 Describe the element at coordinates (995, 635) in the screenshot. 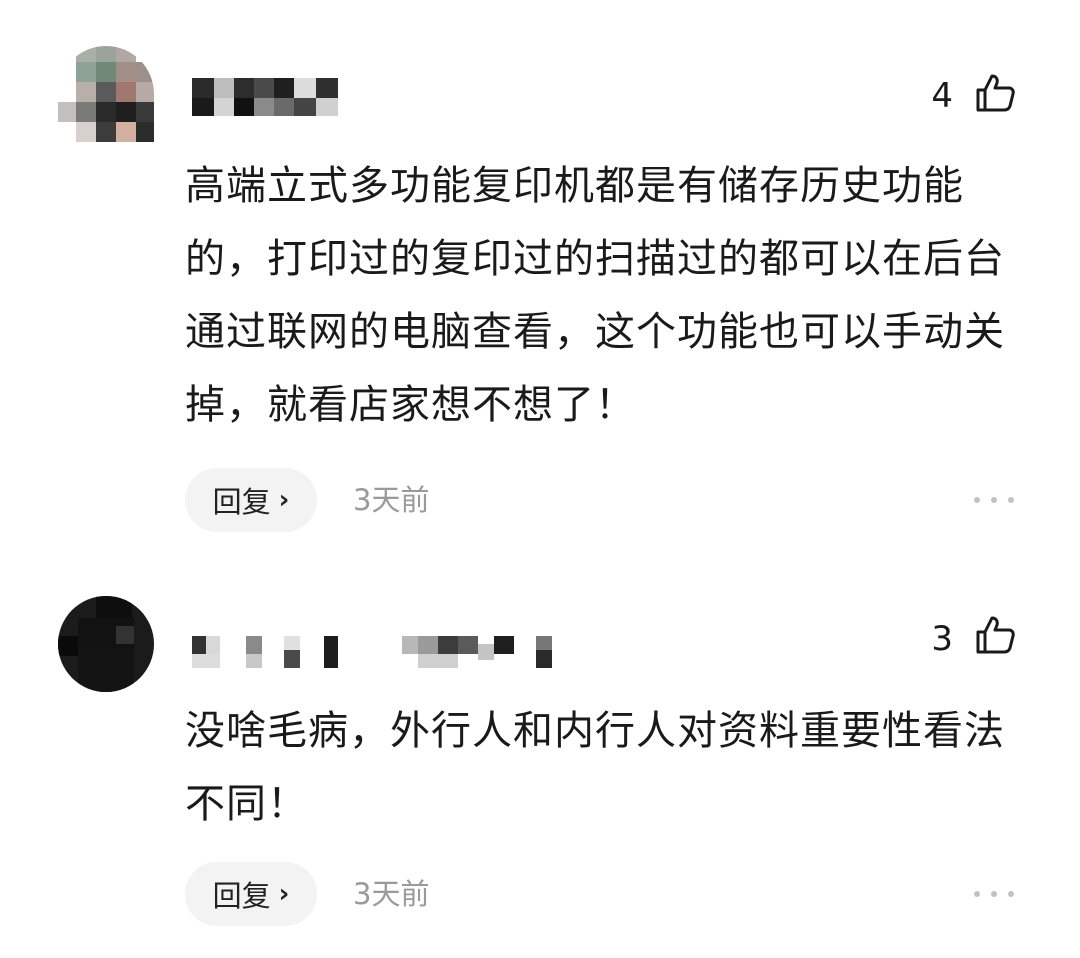

I see `thumbs-up-icon` at that location.